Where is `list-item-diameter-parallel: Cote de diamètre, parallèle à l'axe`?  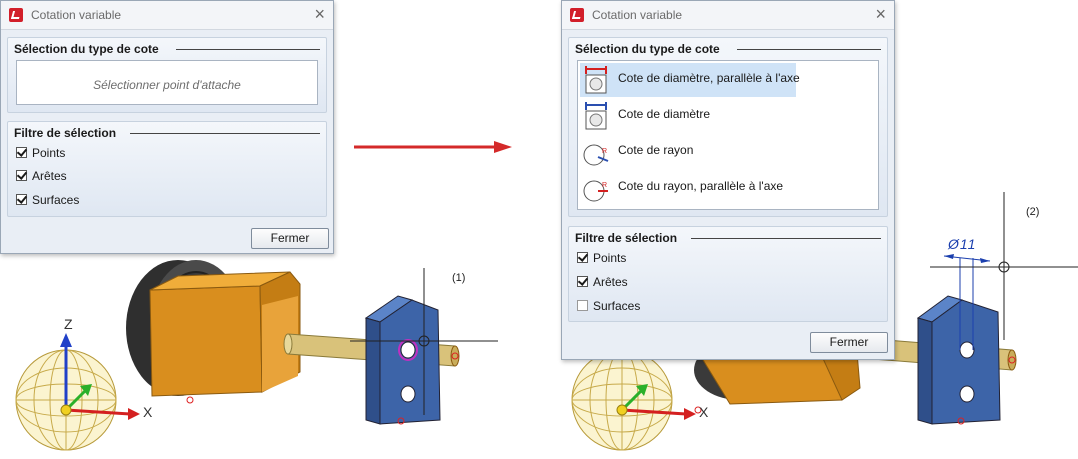
list-item-diameter-parallel: Cote de diamètre, parallèle à l'axe is located at coordinates (690, 80).